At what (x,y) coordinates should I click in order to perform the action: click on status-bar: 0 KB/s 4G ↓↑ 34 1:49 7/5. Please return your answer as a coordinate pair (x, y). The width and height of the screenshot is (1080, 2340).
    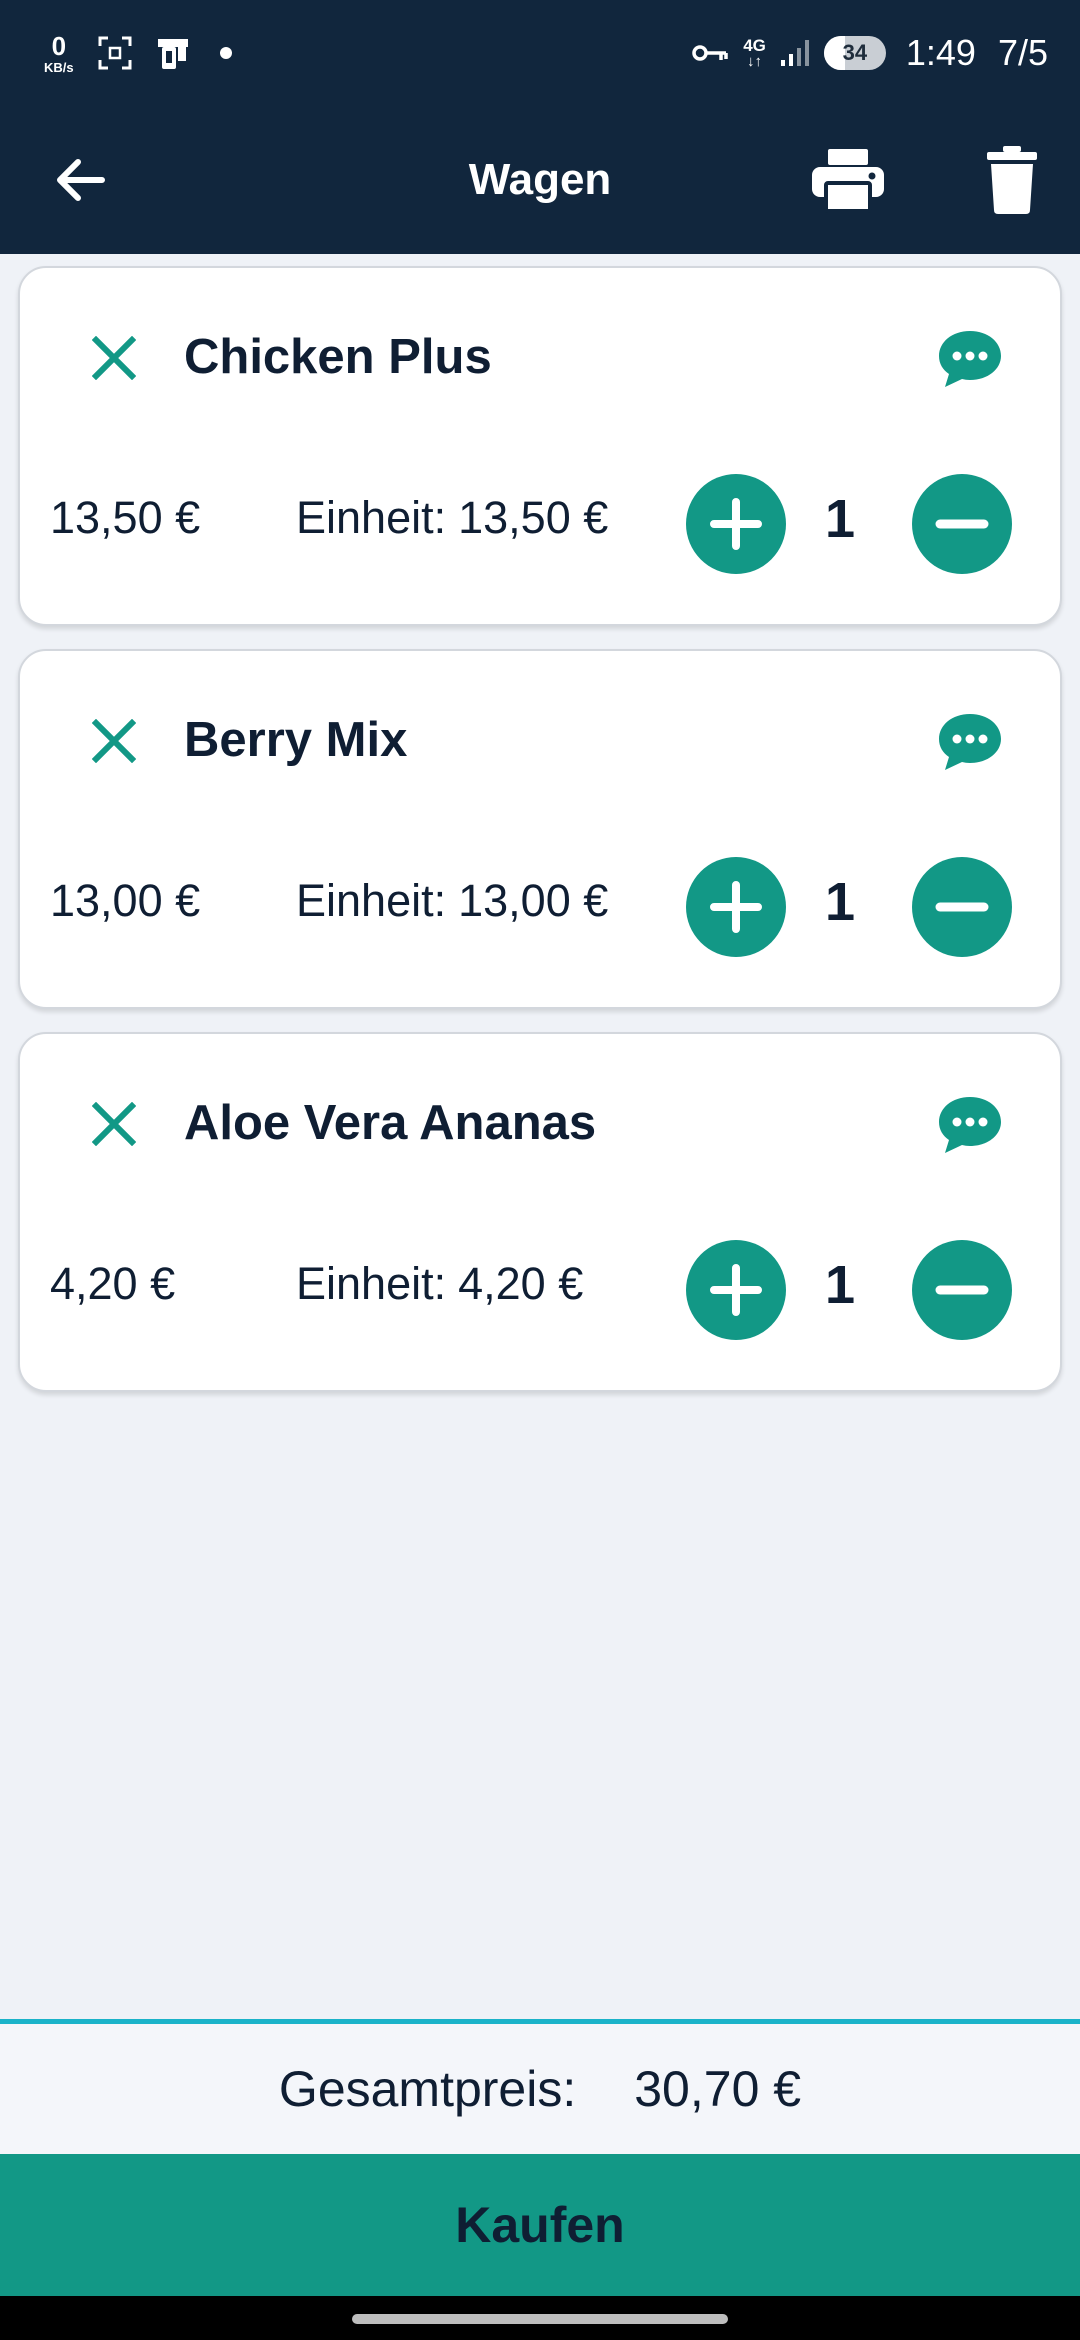
    Looking at the image, I should click on (540, 53).